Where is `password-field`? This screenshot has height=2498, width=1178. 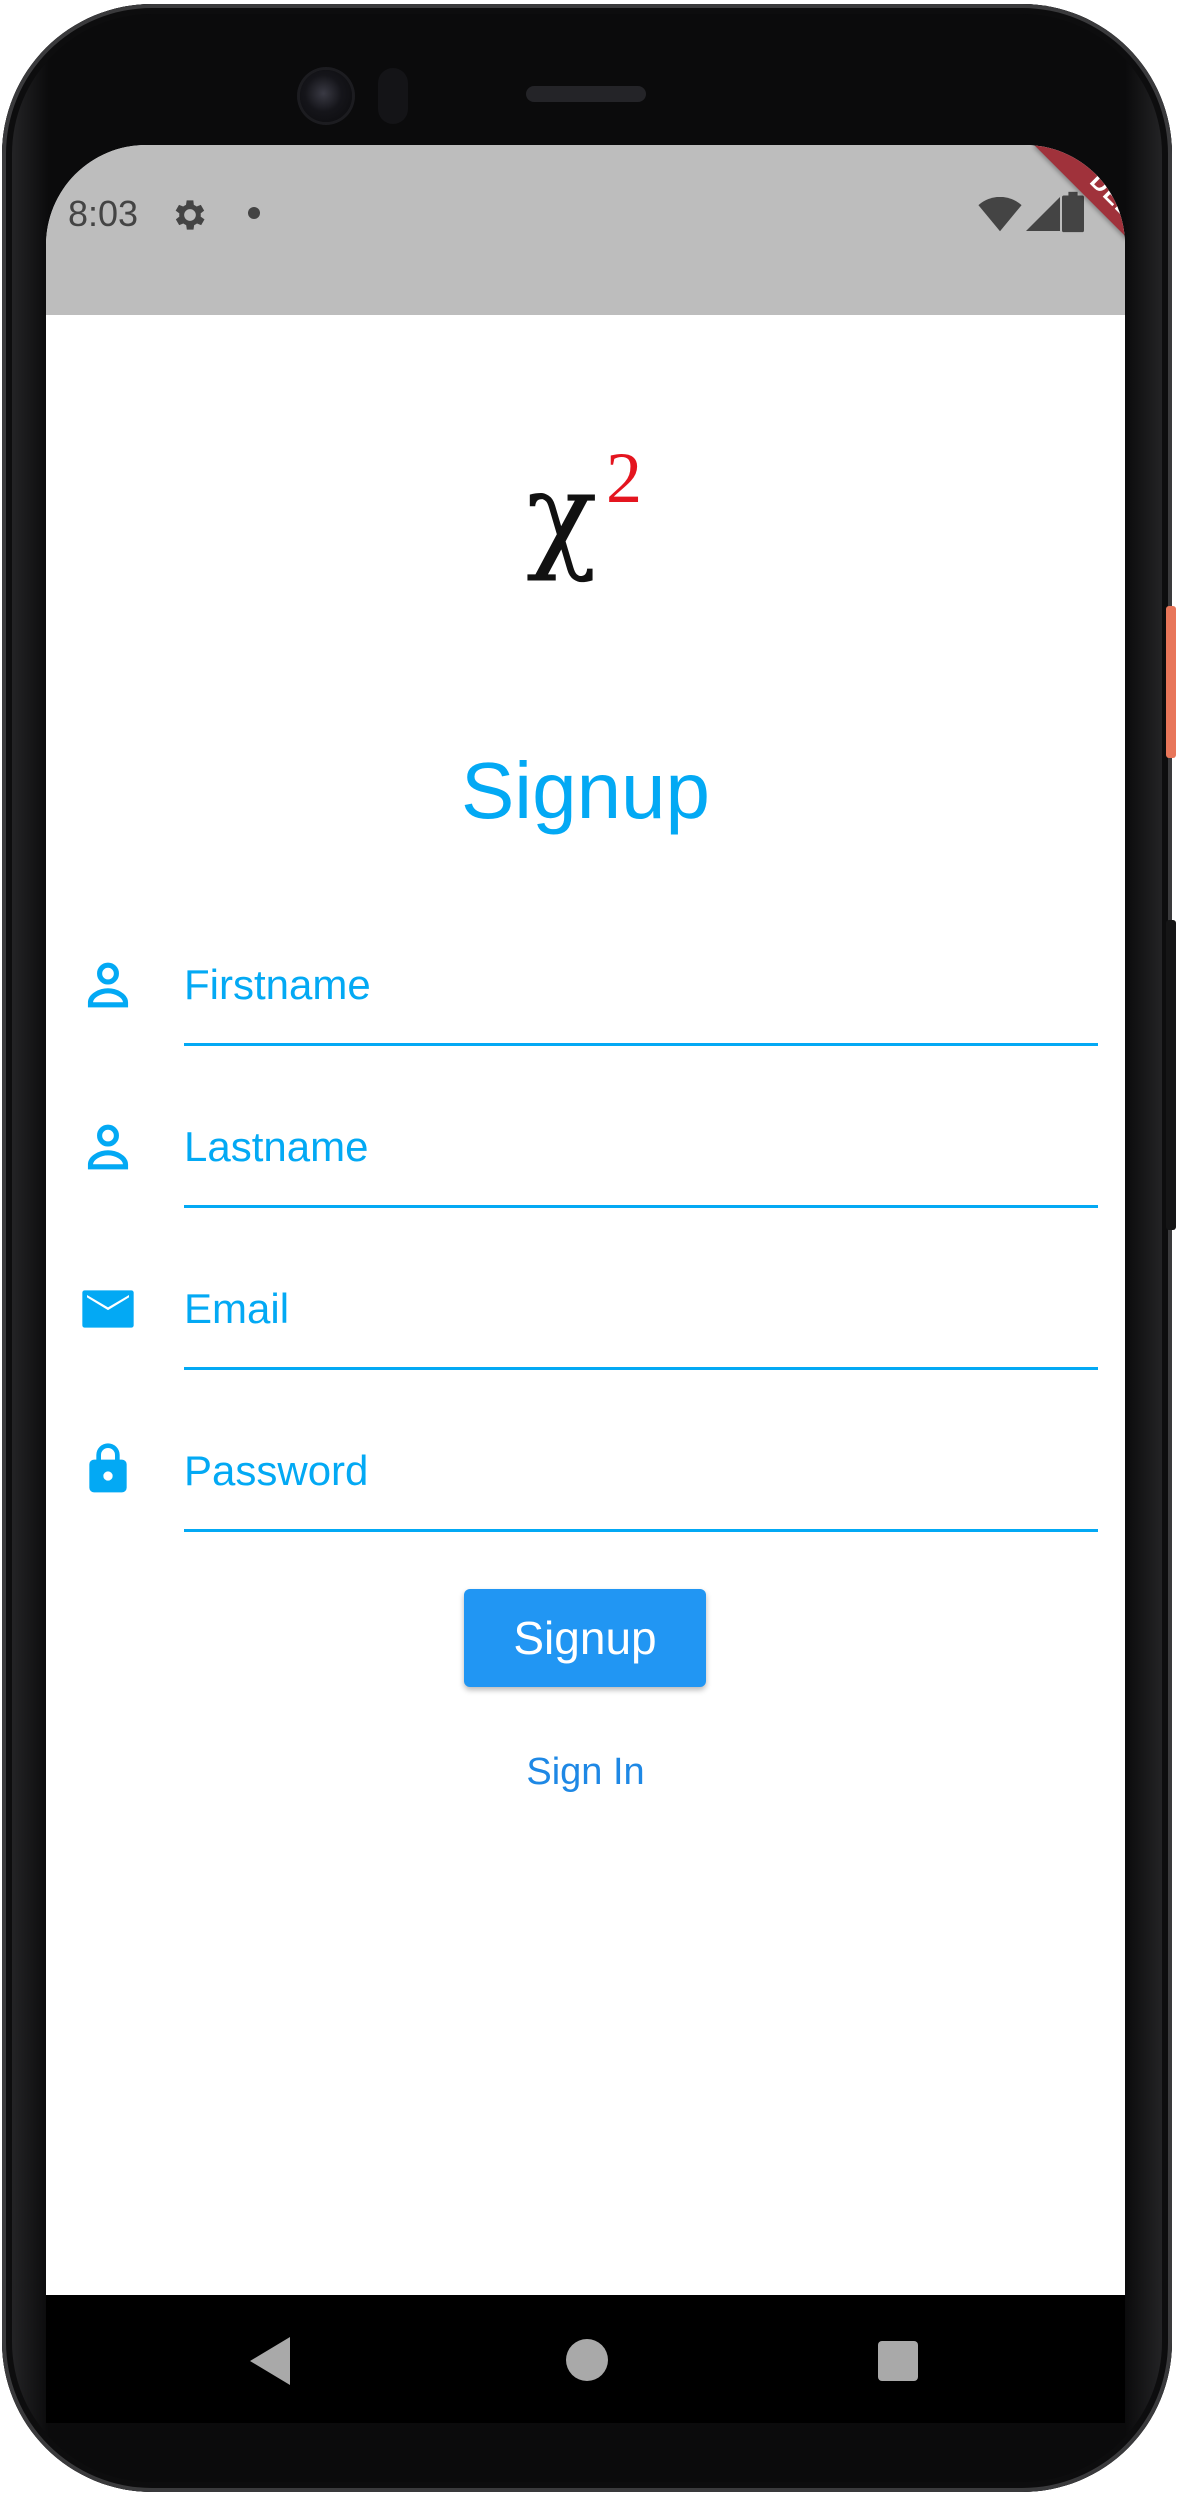
password-field is located at coordinates (585, 1502).